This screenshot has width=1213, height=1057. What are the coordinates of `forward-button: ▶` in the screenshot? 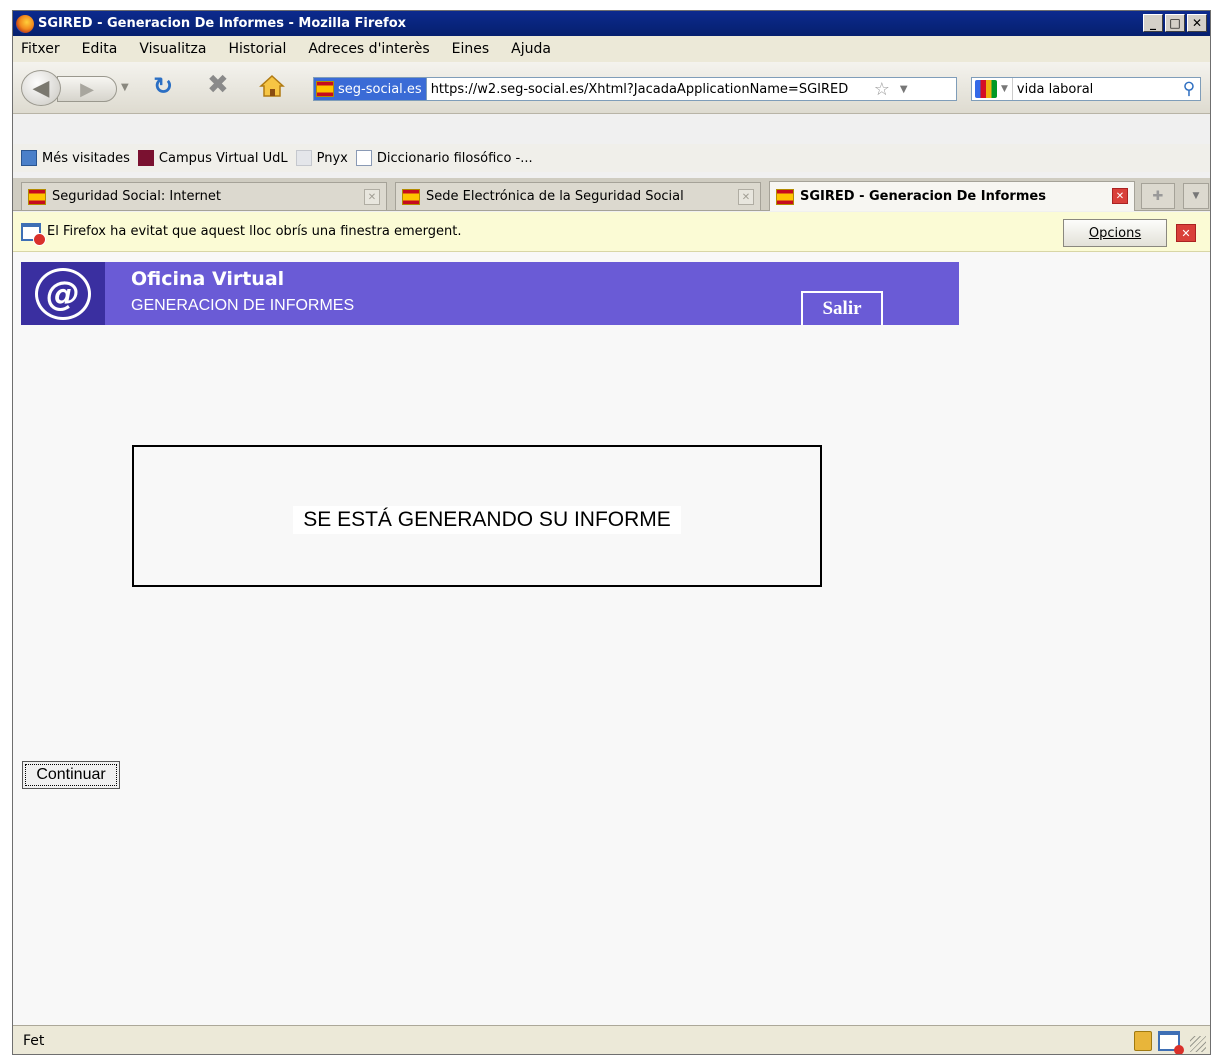 It's located at (87, 89).